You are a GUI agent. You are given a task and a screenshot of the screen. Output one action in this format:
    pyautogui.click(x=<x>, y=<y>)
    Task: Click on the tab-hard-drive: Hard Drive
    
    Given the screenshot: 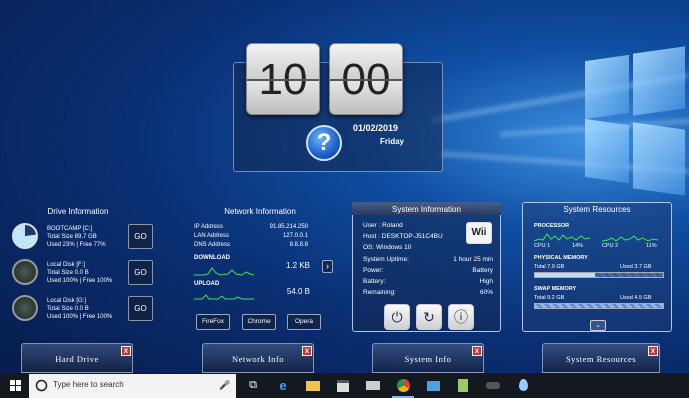 What is the action you would take?
    pyautogui.click(x=77, y=358)
    